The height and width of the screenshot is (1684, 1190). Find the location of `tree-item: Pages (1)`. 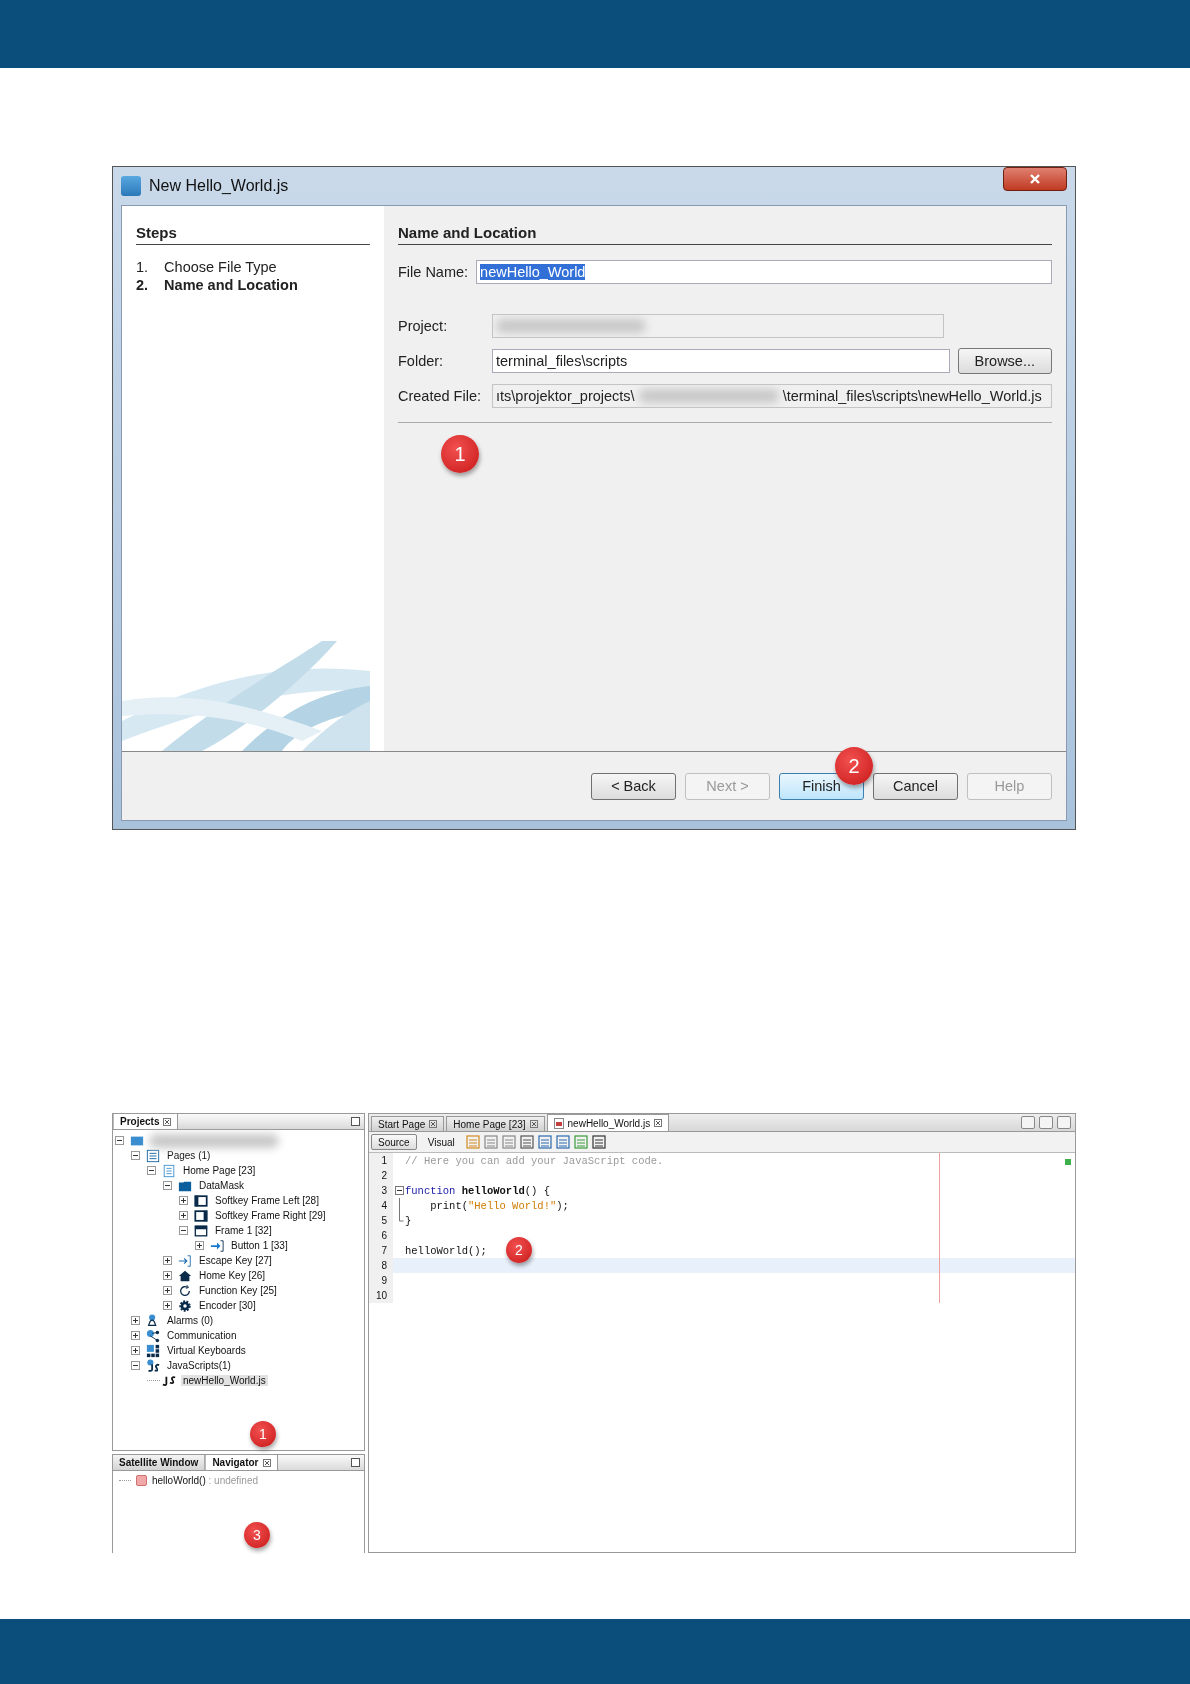

tree-item: Pages (1) is located at coordinates (189, 1155).